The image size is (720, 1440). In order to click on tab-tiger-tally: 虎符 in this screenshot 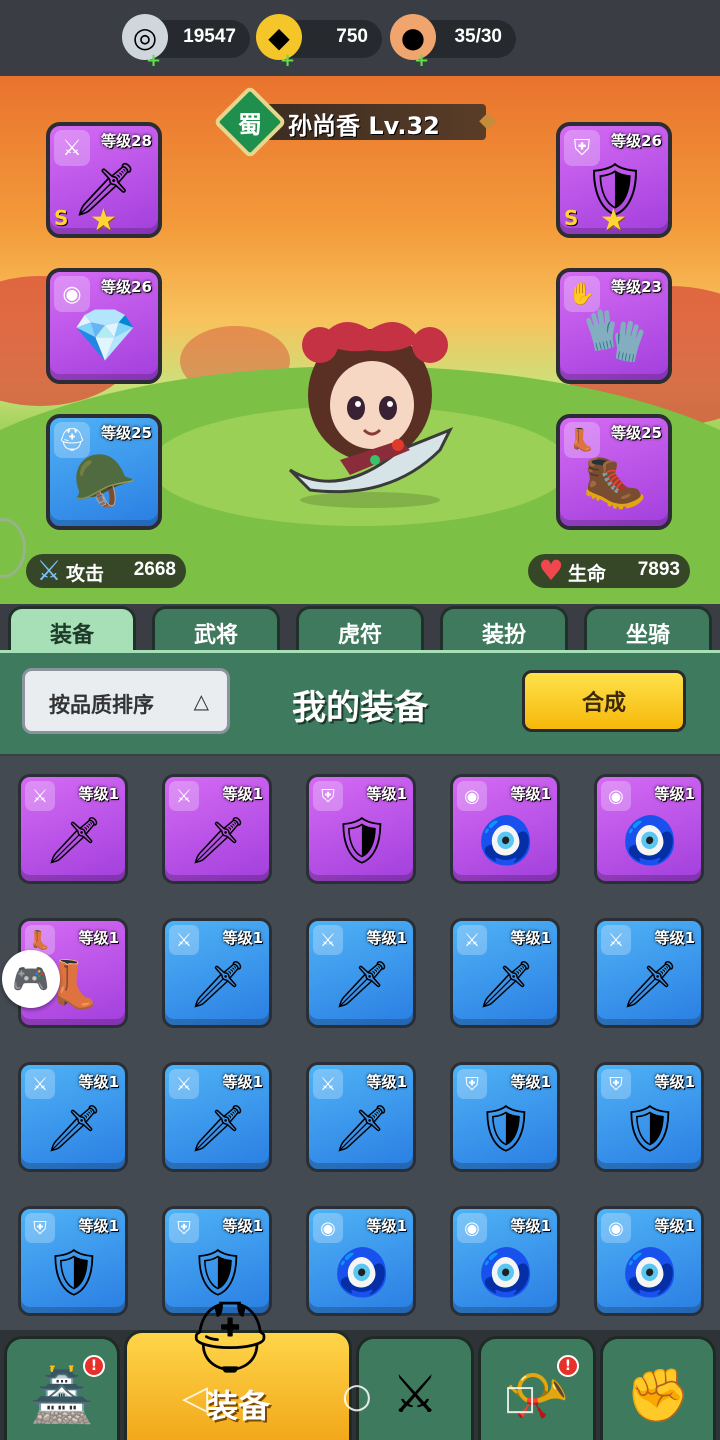, I will do `click(360, 631)`.